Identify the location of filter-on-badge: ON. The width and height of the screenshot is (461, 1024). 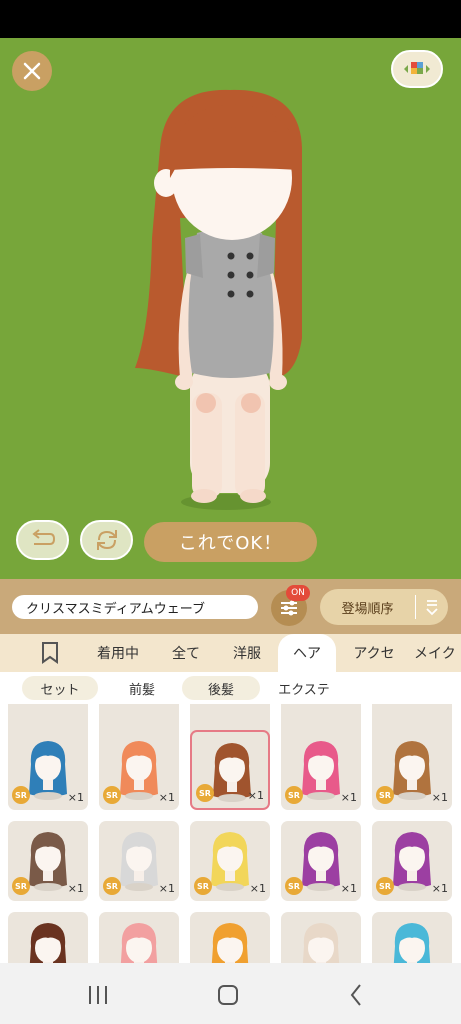
(298, 593).